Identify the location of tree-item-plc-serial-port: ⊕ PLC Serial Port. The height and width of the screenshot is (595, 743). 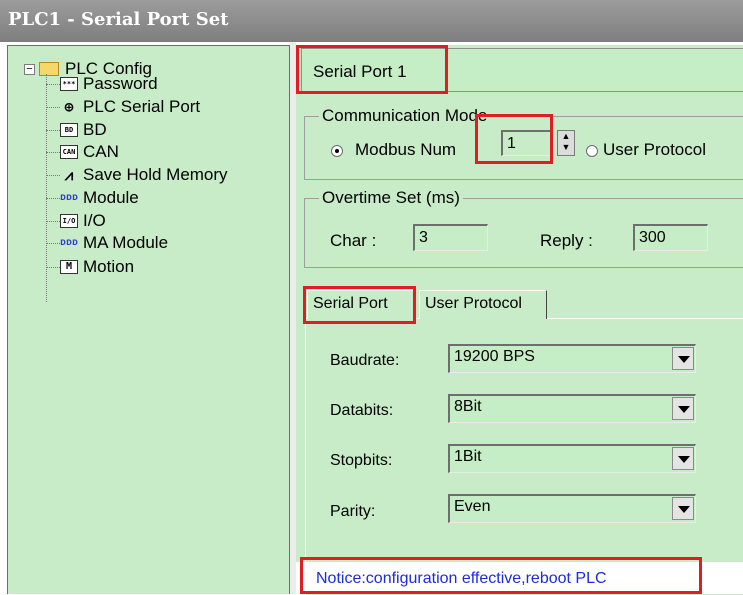
(123, 107).